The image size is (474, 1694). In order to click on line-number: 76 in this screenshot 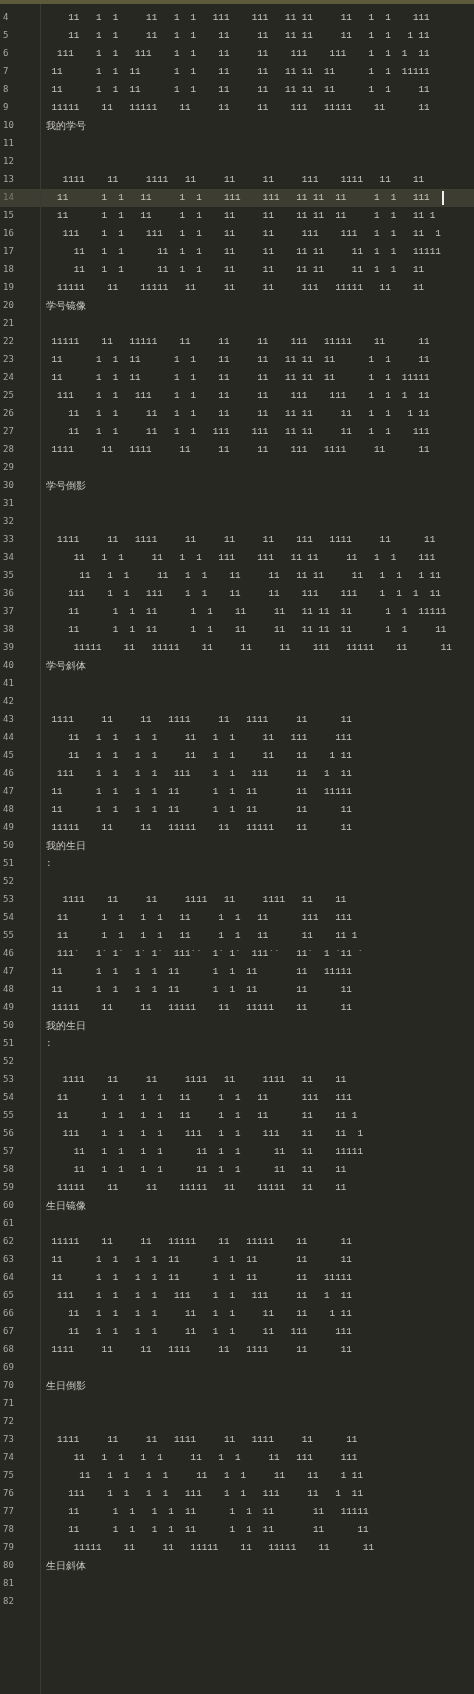, I will do `click(8, 1494)`.